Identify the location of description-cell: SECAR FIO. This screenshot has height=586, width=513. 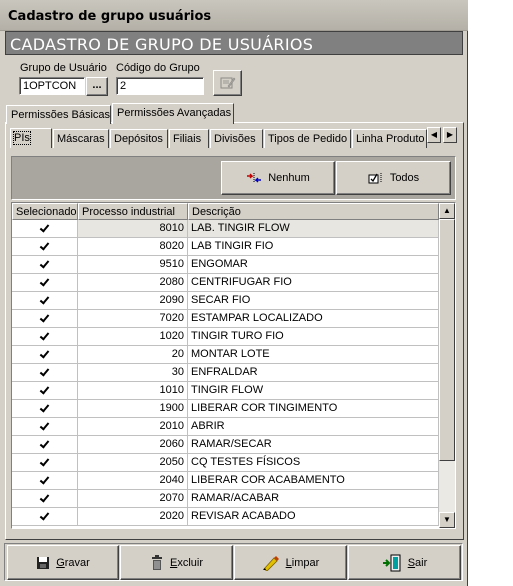
(313, 301).